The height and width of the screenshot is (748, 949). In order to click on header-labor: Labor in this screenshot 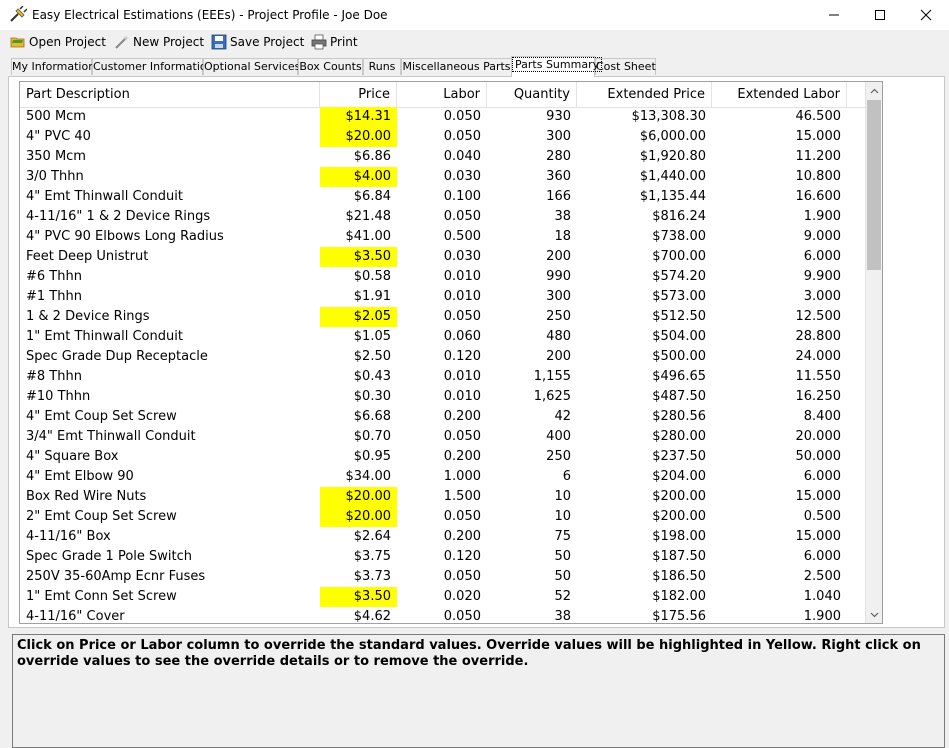, I will do `click(442, 94)`.